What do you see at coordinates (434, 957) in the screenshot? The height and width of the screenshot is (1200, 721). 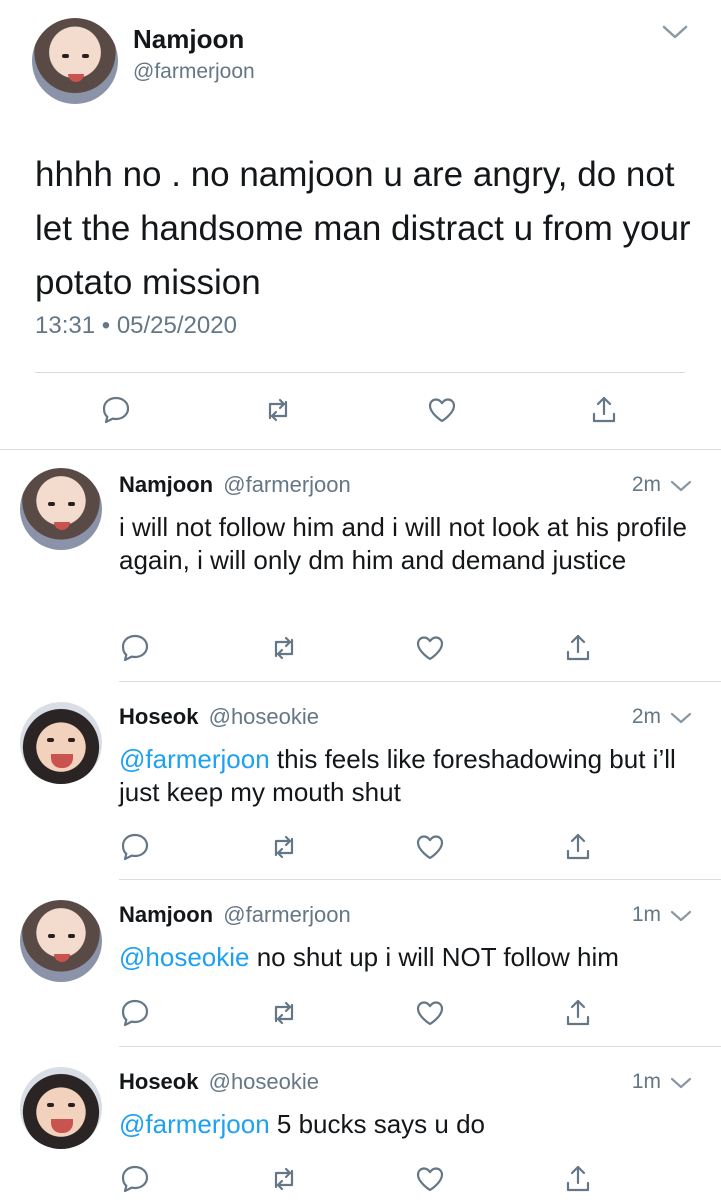 I see `reply-body: no shut up i will NOT follow him` at bounding box center [434, 957].